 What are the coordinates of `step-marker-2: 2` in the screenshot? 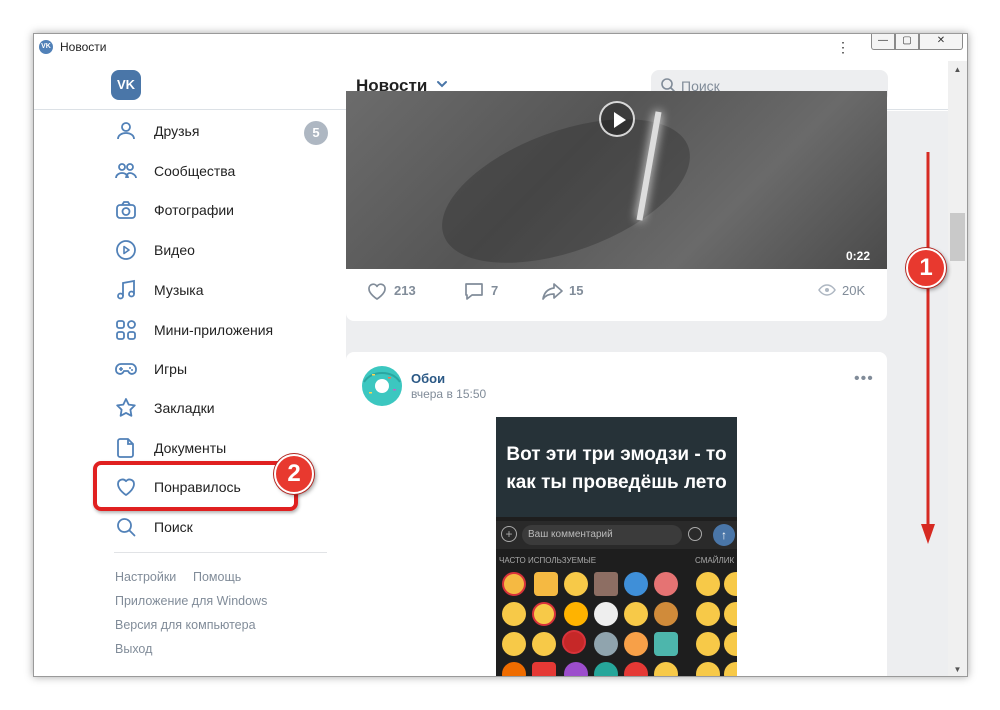 It's located at (294, 474).